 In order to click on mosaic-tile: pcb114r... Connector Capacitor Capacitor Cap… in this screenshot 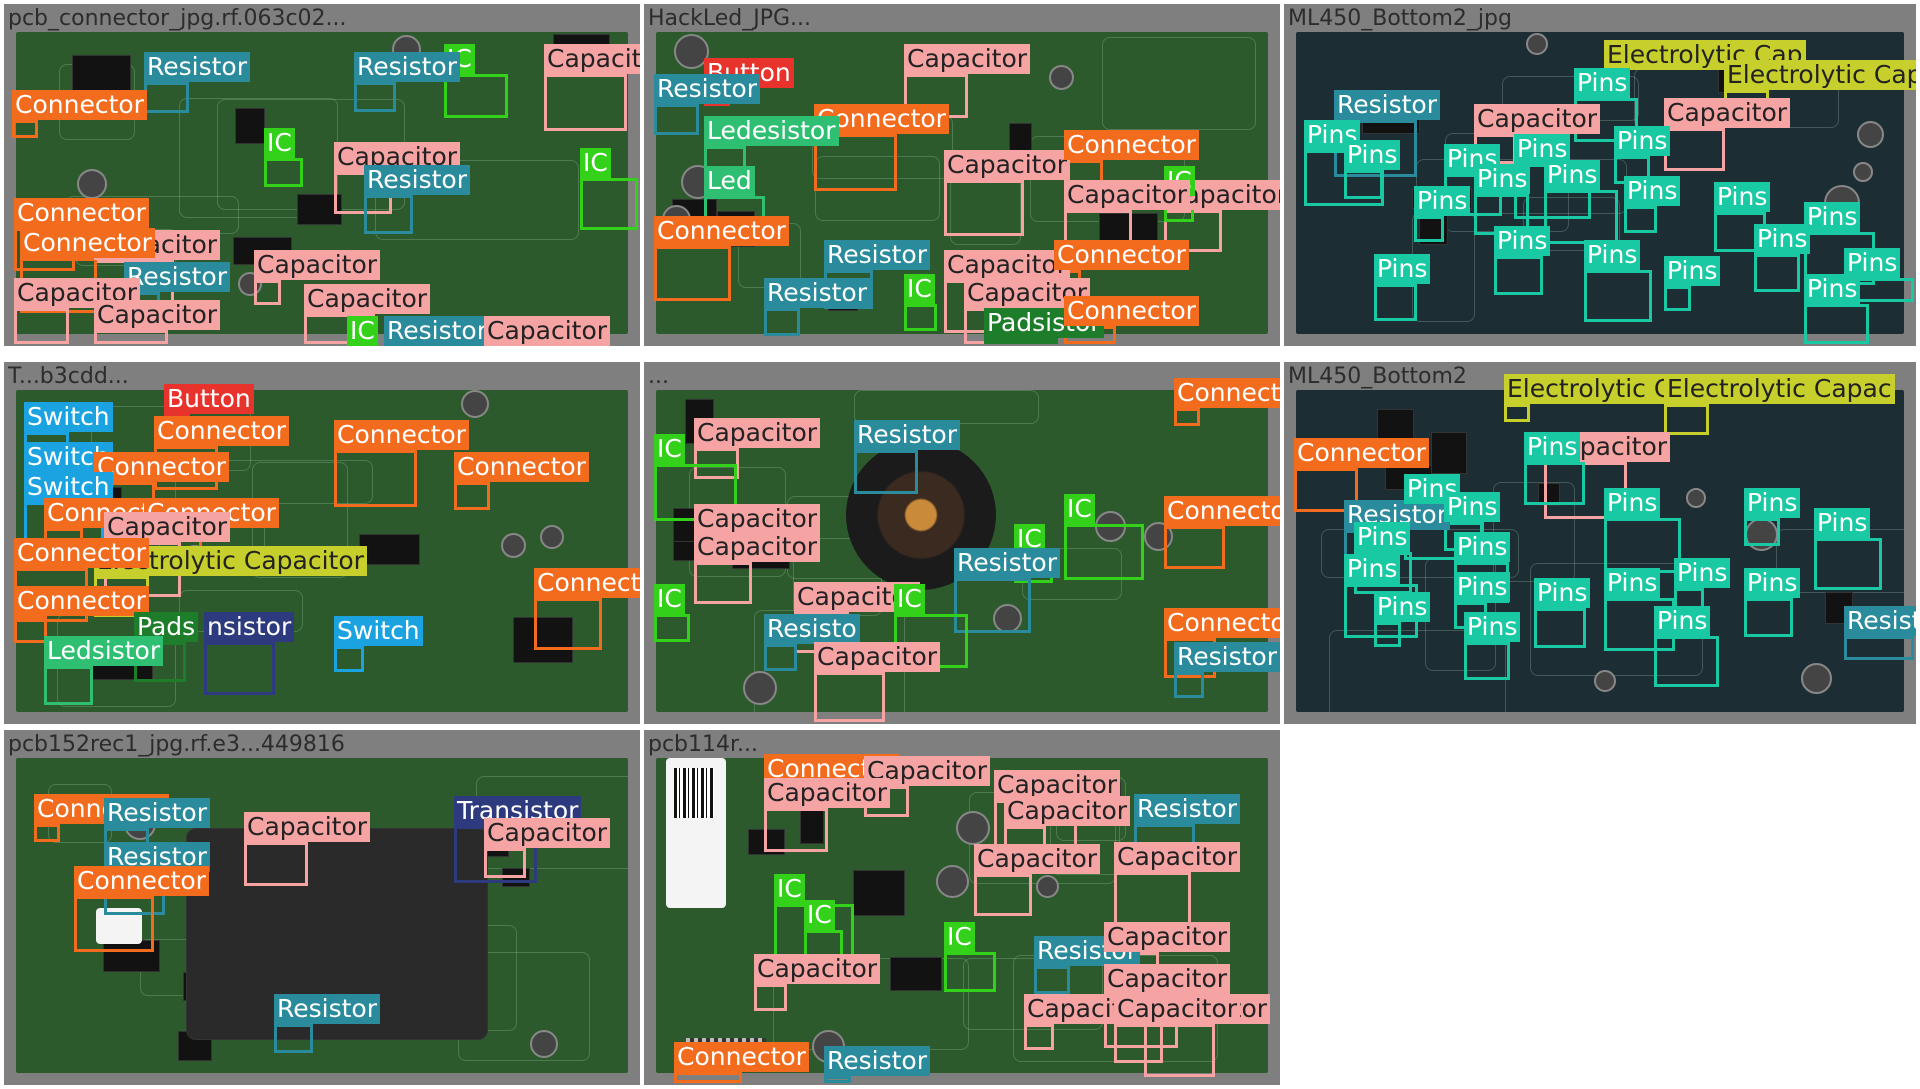, I will do `click(962, 907)`.